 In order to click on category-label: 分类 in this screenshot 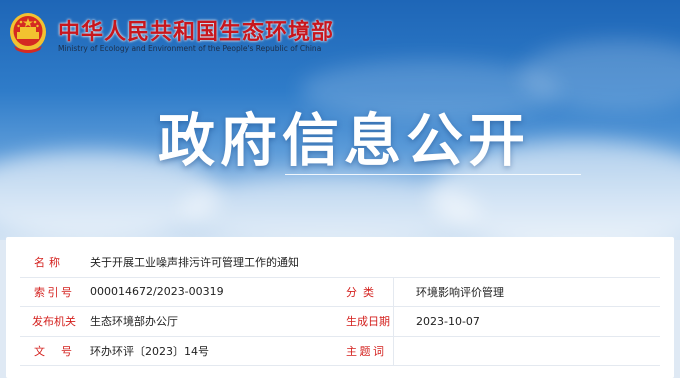, I will do `click(360, 292)`.